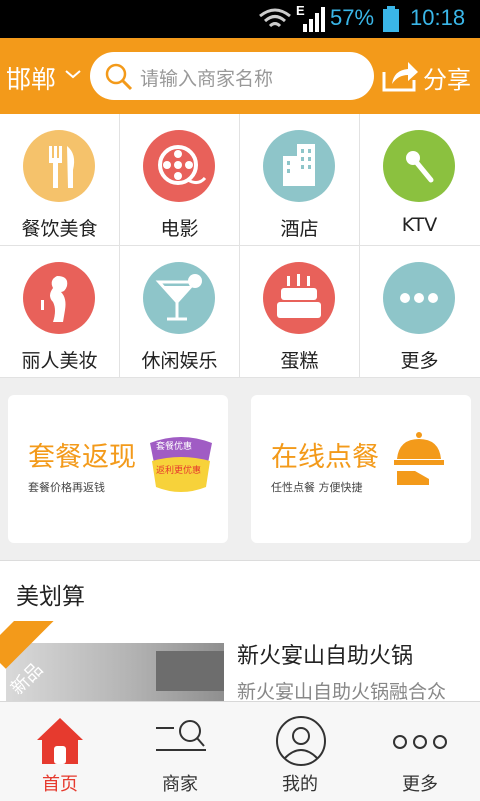 The image size is (480, 801). Describe the element at coordinates (420, 784) in the screenshot. I see `nav-label: 更多` at that location.